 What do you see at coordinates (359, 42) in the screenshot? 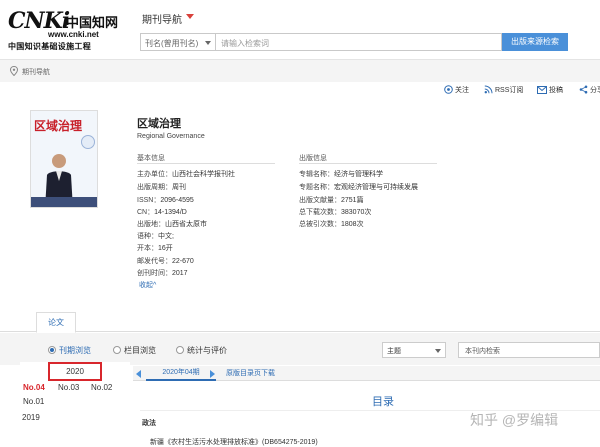
I see `search-input: 请输入检索词` at bounding box center [359, 42].